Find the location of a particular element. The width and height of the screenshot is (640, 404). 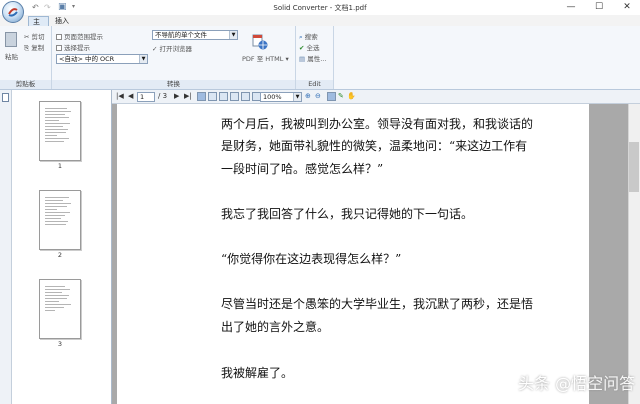

search-icon: ⌕ is located at coordinates (301, 37).